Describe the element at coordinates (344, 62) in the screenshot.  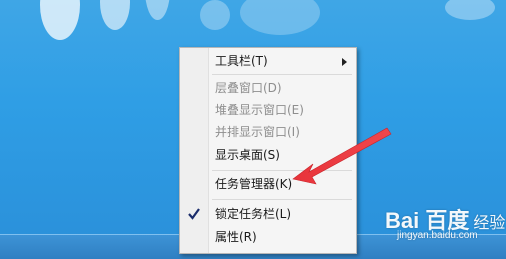
I see `submenu-arrow-icon` at that location.